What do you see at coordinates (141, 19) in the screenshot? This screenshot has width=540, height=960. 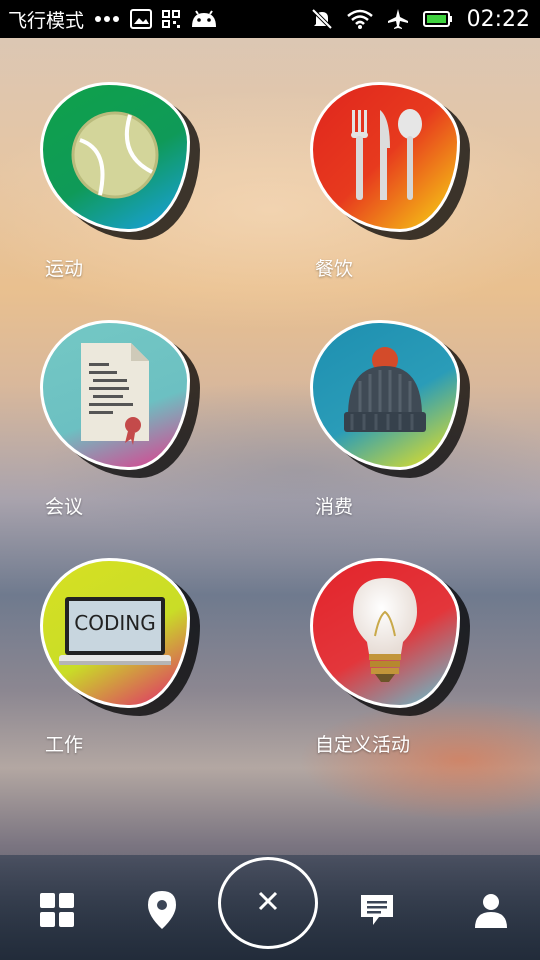 I see `image-icon` at bounding box center [141, 19].